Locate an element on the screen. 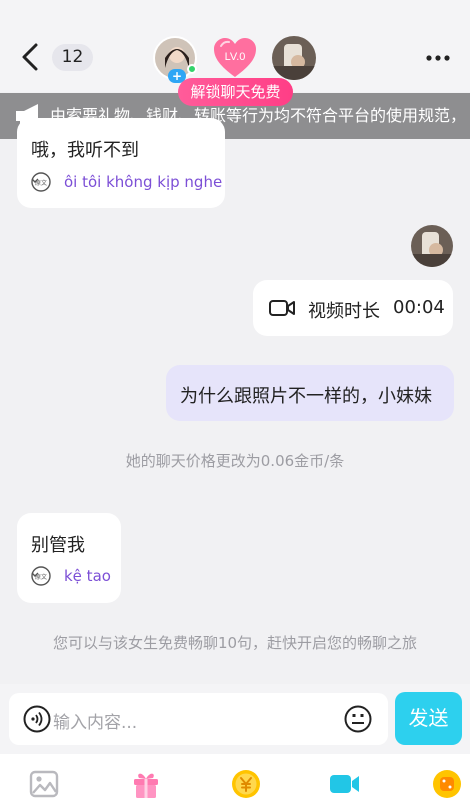  translation-text: ôi tôi không kịp nghe is located at coordinates (143, 182).